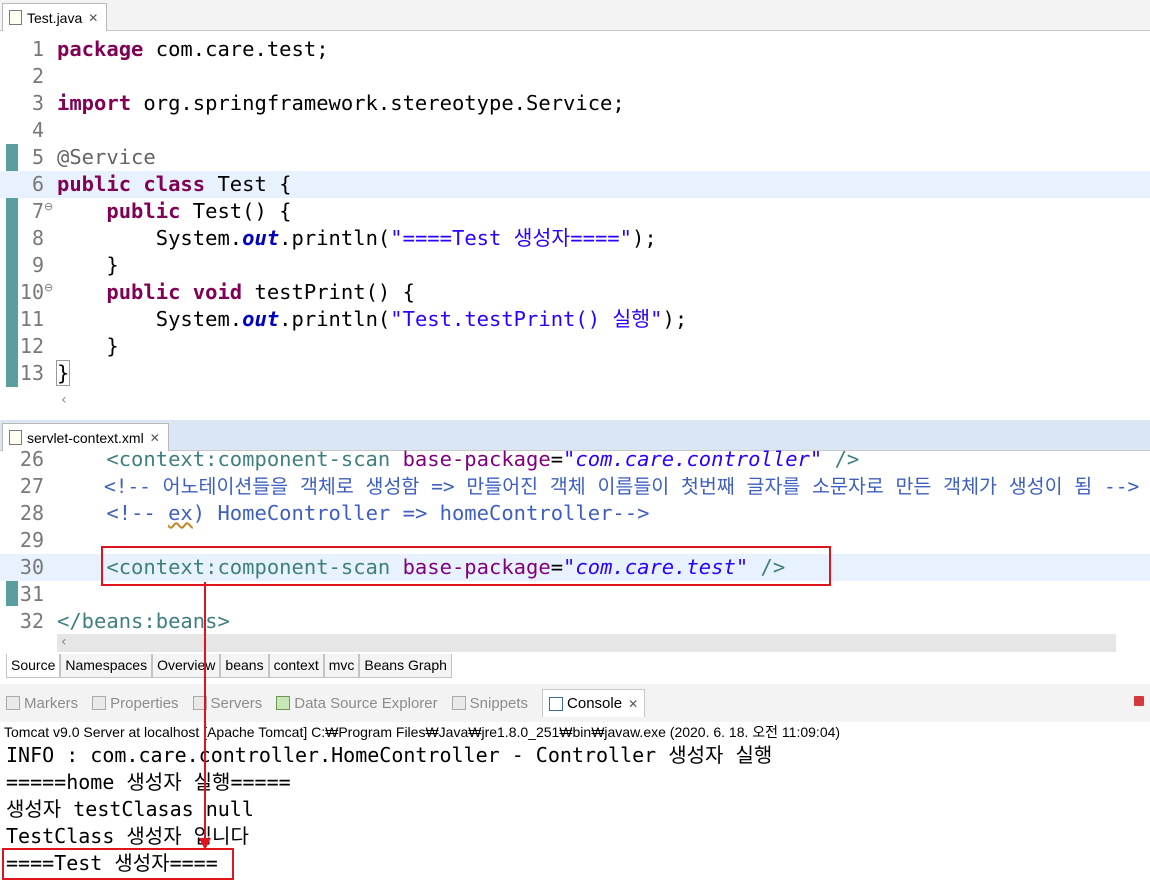  Describe the element at coordinates (118, 864) in the screenshot. I see `highlight-box-console-output` at that location.